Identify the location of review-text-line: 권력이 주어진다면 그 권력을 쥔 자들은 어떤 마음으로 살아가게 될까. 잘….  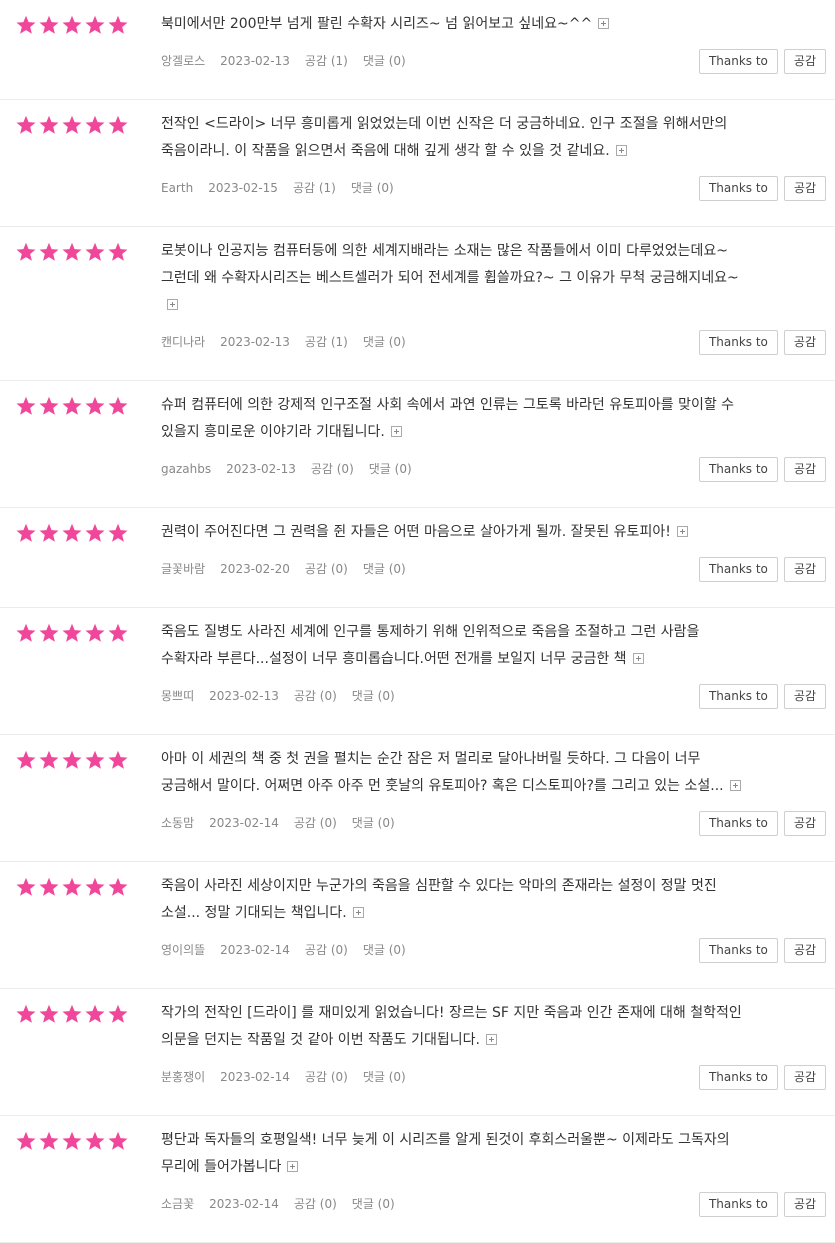
(491, 532).